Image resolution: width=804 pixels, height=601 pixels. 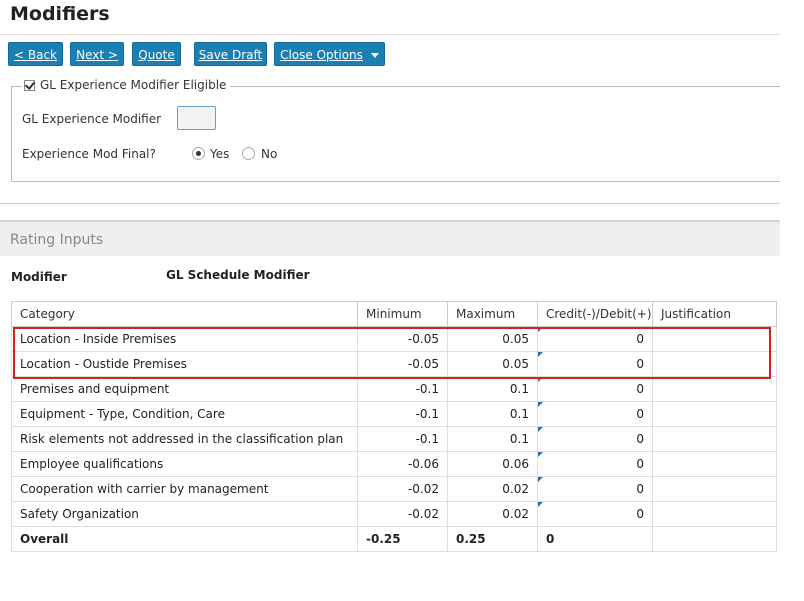 I want to click on back-button: < Back, so click(x=35, y=54).